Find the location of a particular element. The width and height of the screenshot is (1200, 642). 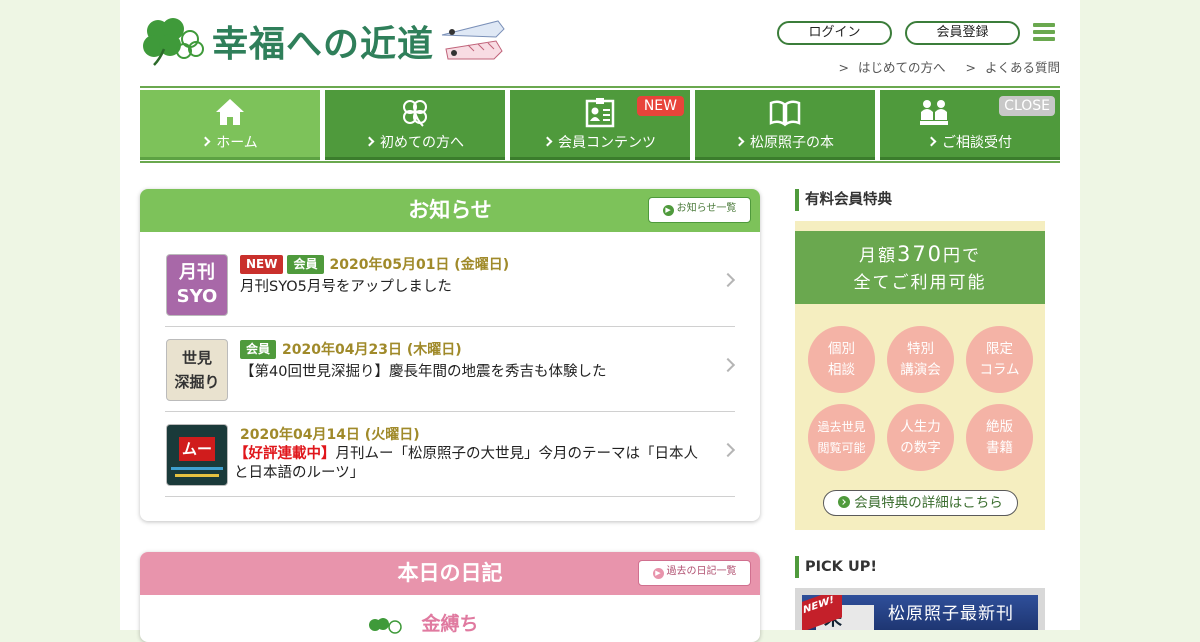

member-card-icon is located at coordinates (600, 113).